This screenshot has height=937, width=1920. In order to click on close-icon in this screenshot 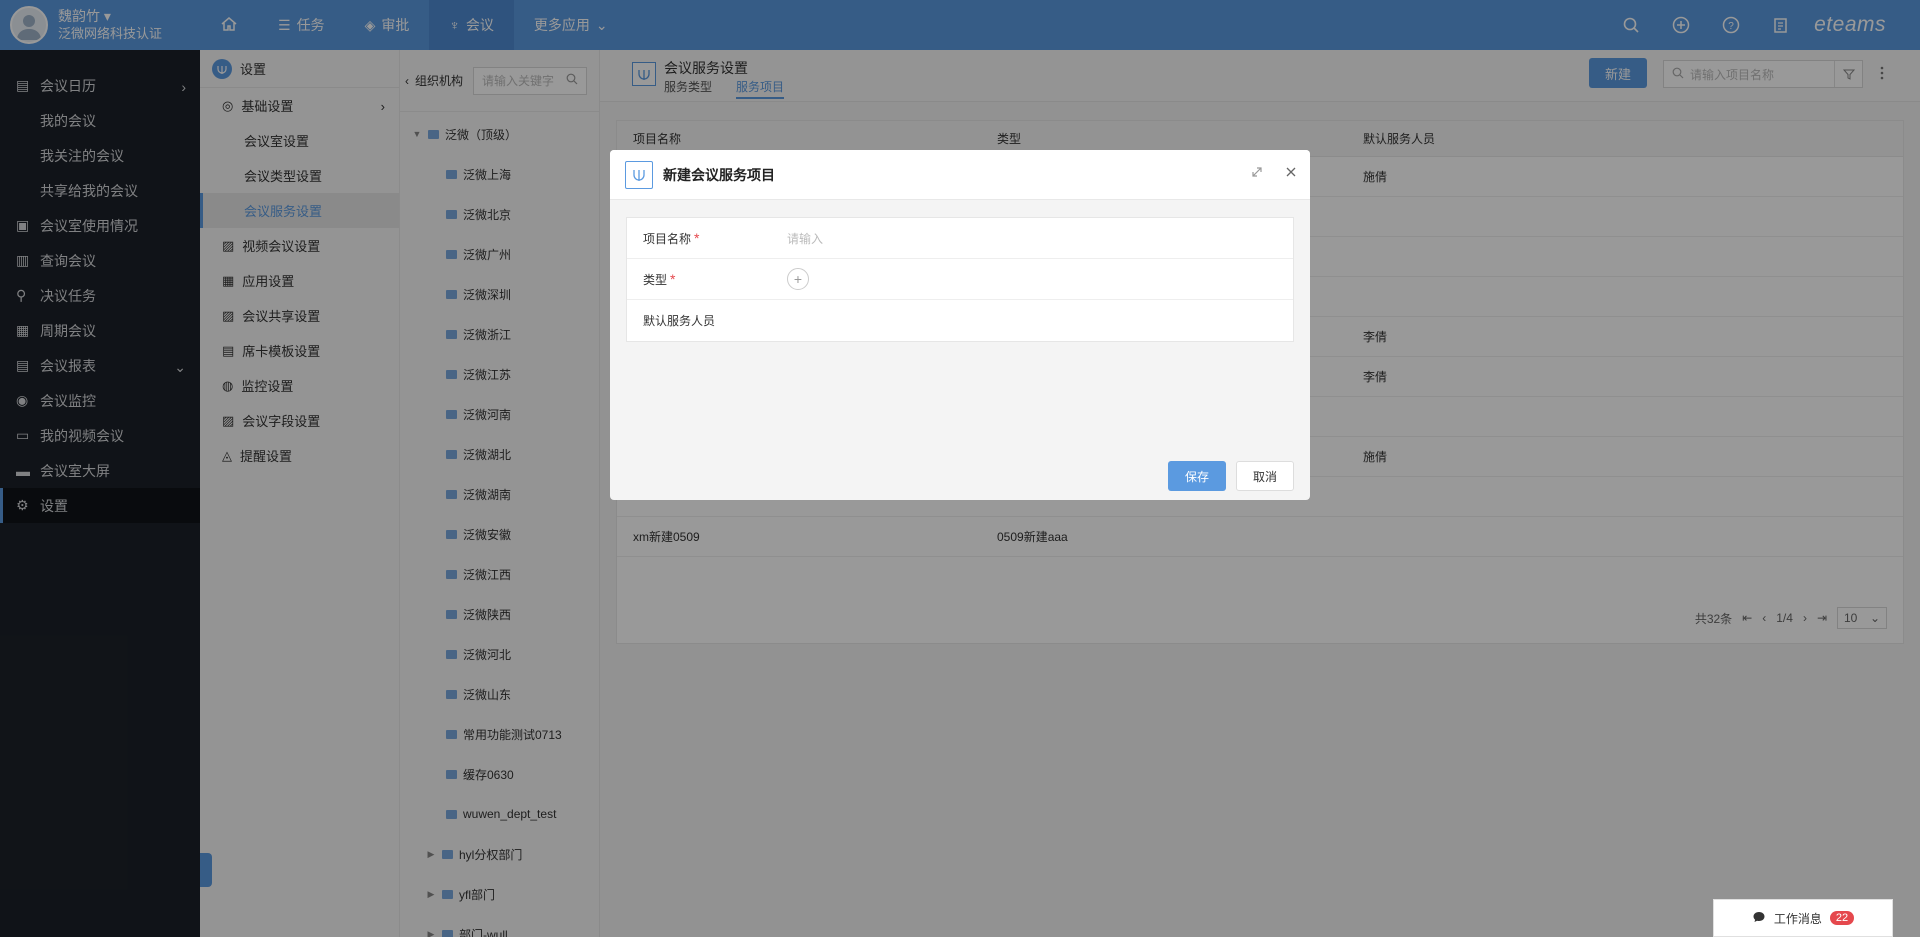, I will do `click(1291, 173)`.